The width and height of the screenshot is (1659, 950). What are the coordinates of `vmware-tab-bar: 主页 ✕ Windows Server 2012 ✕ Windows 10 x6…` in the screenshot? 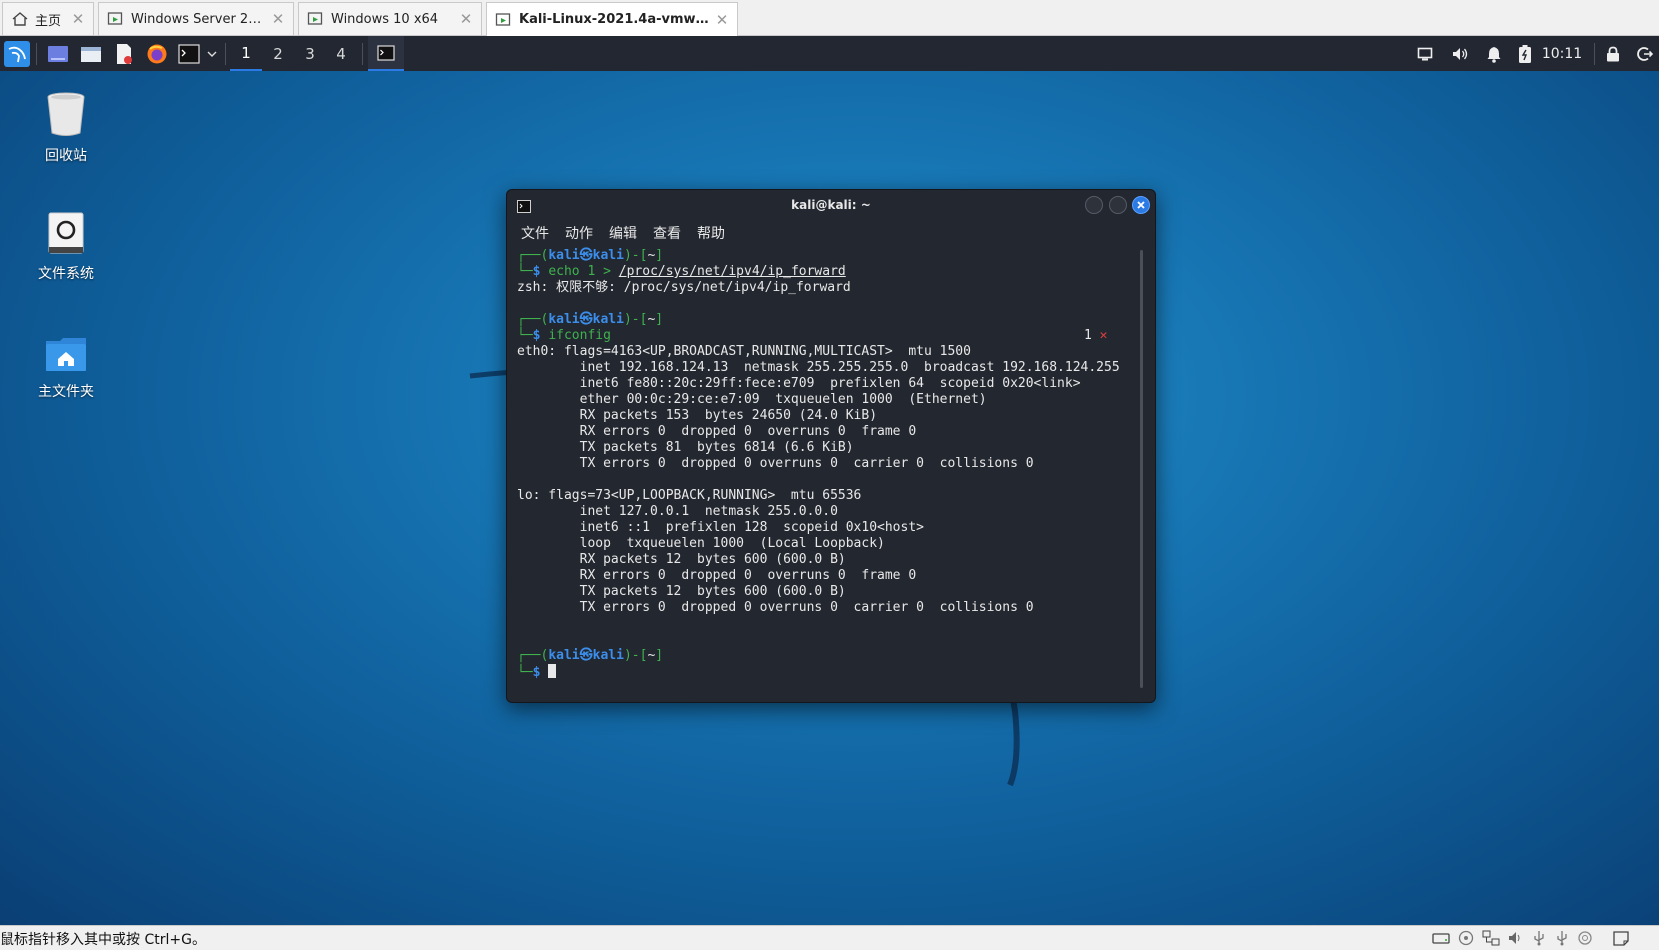 It's located at (829, 18).